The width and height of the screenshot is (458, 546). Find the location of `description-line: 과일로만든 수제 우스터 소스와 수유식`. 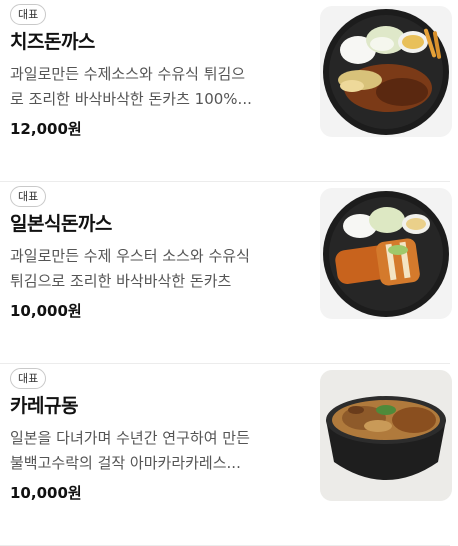

description-line: 과일로만든 수제 우스터 소스와 수유식 is located at coordinates (130, 256).